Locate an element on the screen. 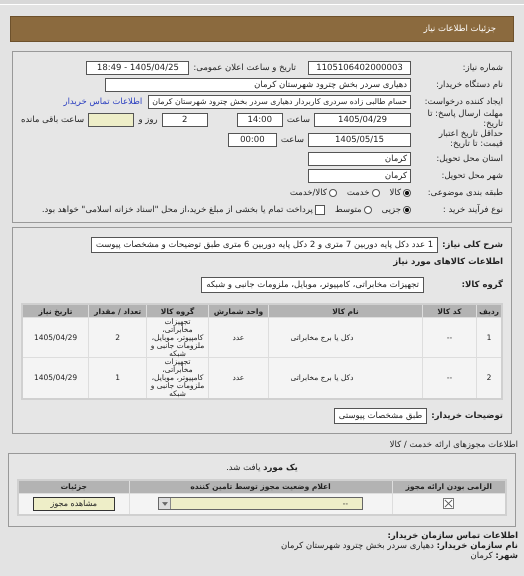 Image resolution: width=524 pixels, height=576 pixels. province-field: کرمان is located at coordinates (359, 159).